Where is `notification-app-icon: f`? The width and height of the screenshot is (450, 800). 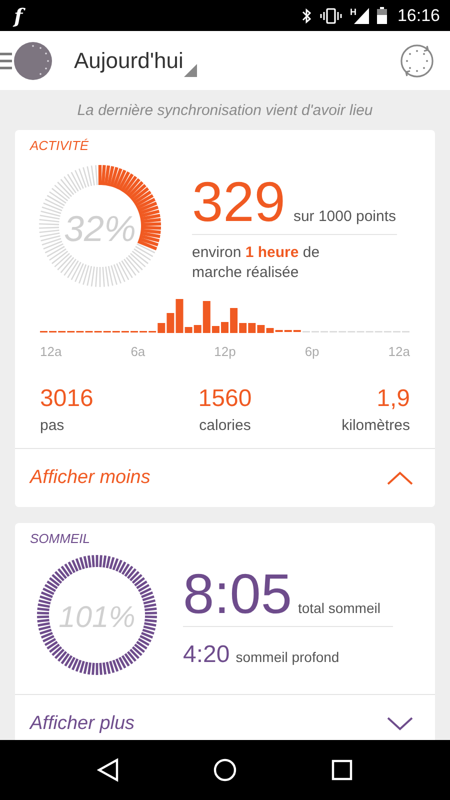
notification-app-icon: f is located at coordinates (18, 16).